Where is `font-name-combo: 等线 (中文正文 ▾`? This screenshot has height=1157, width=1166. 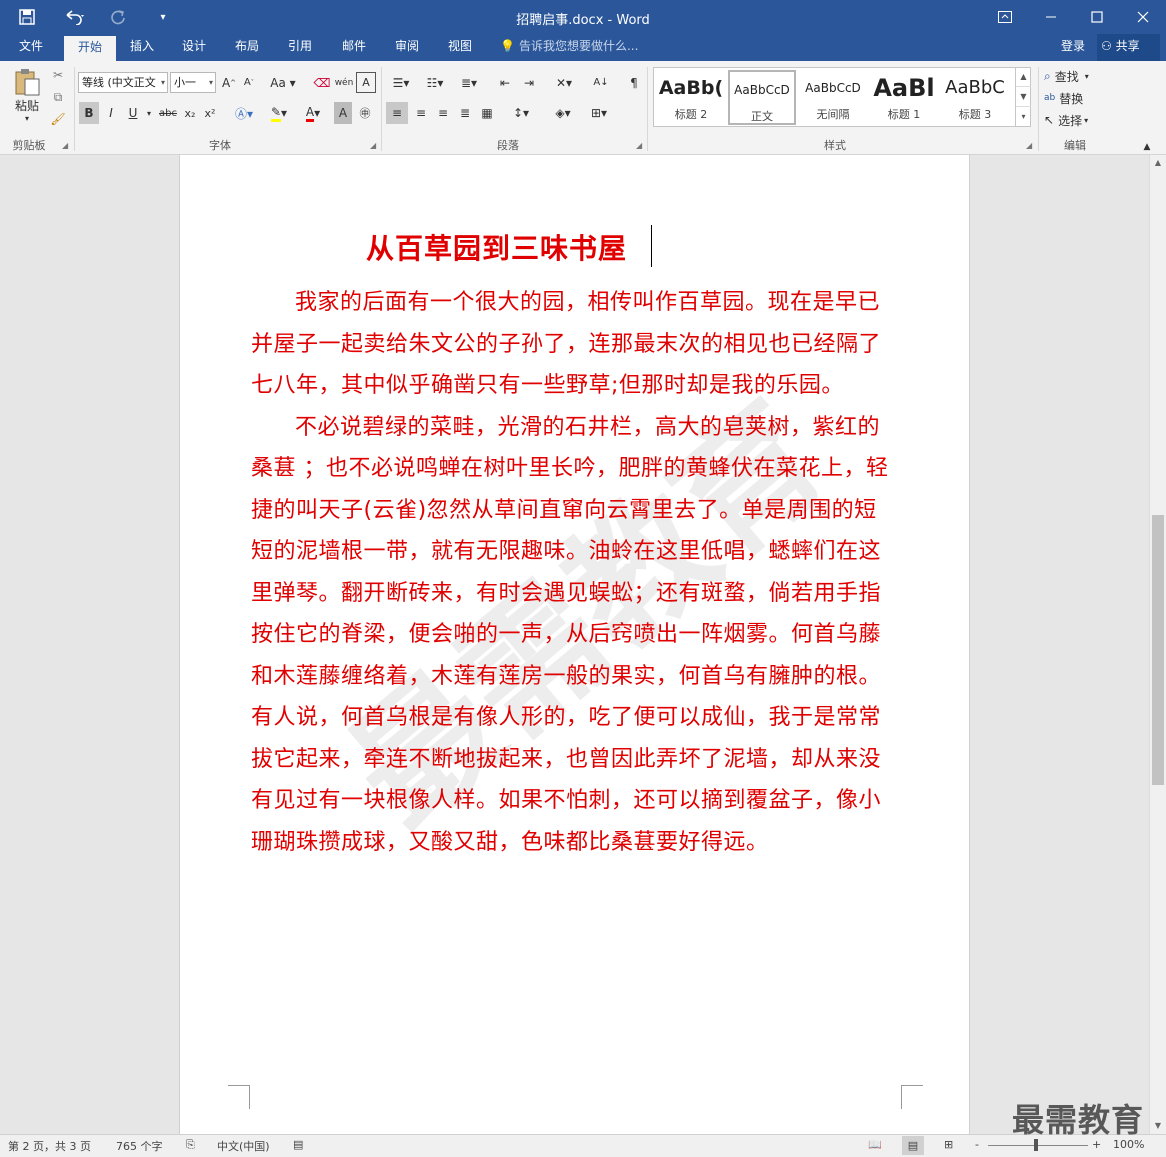 font-name-combo: 等线 (中文正文 ▾ is located at coordinates (123, 82).